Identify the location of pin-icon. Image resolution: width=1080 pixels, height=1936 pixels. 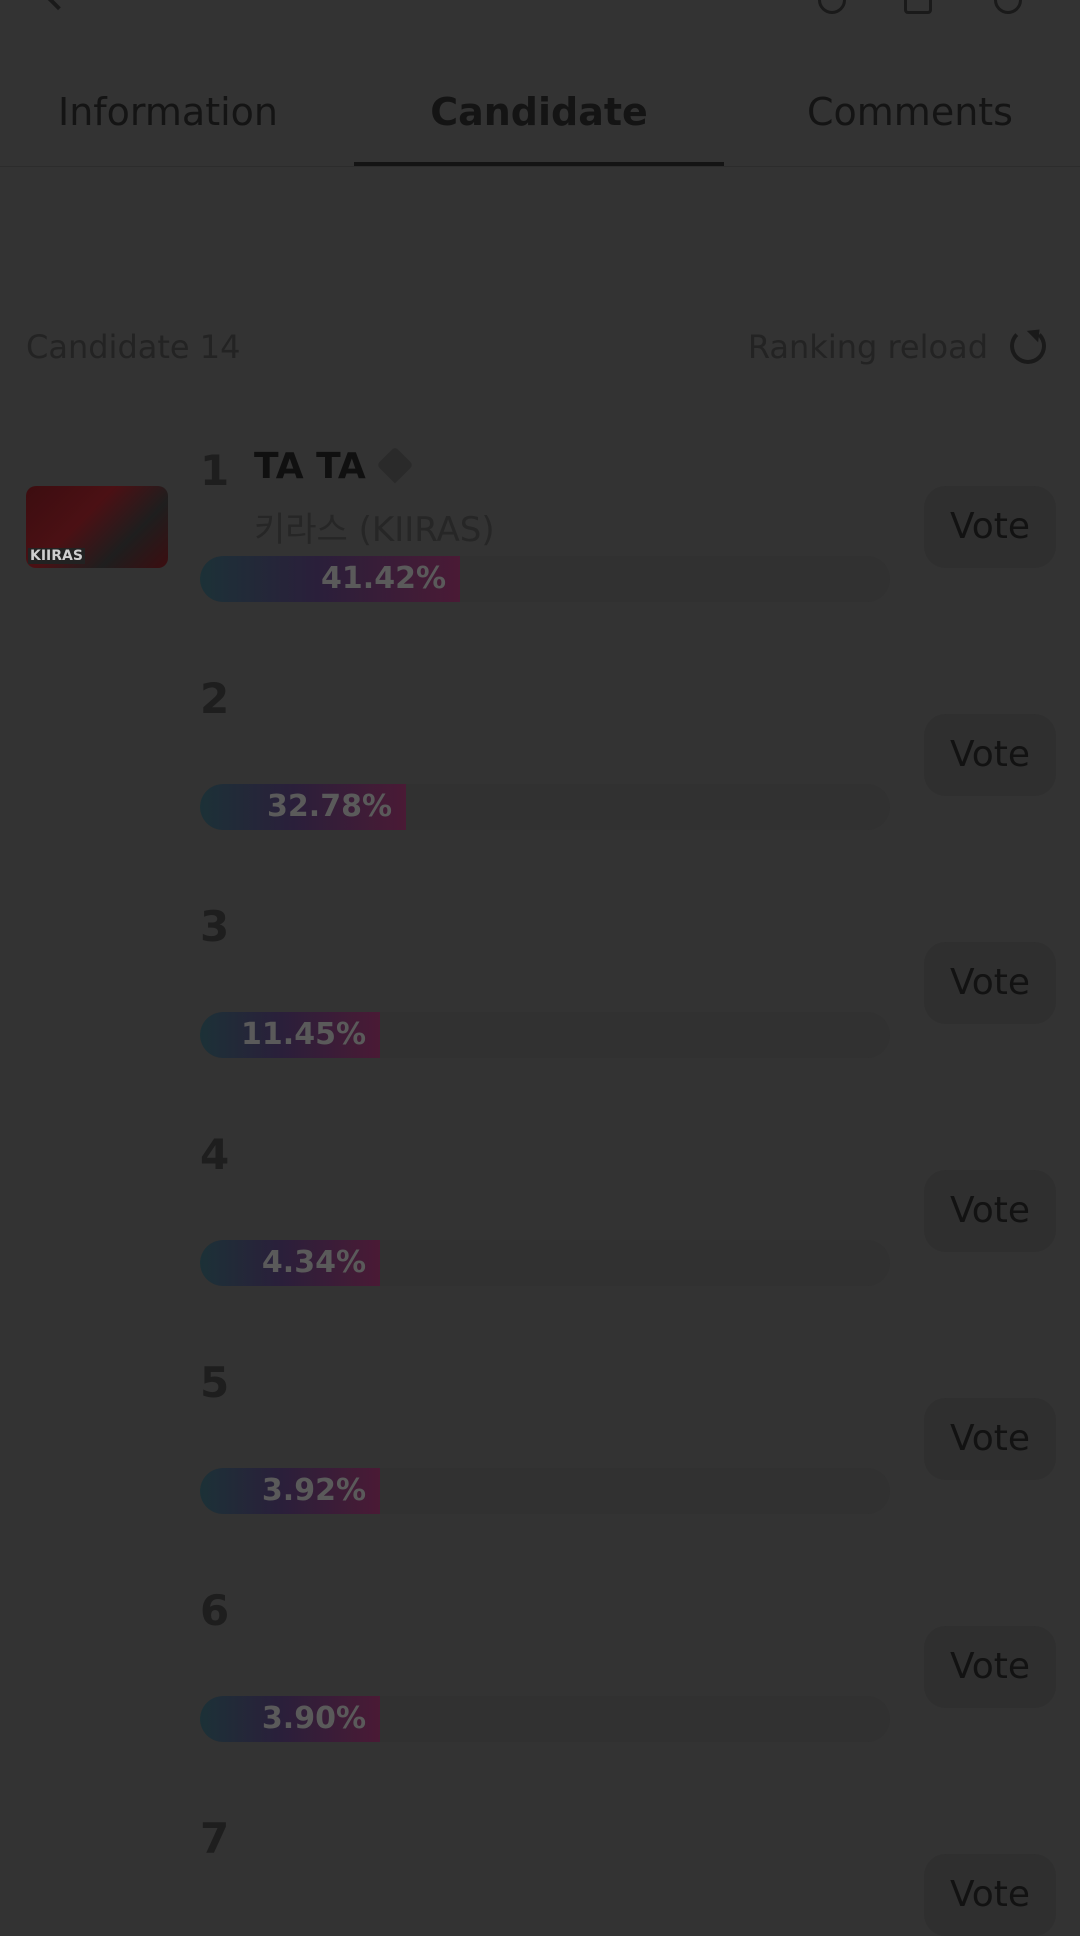
(395, 465).